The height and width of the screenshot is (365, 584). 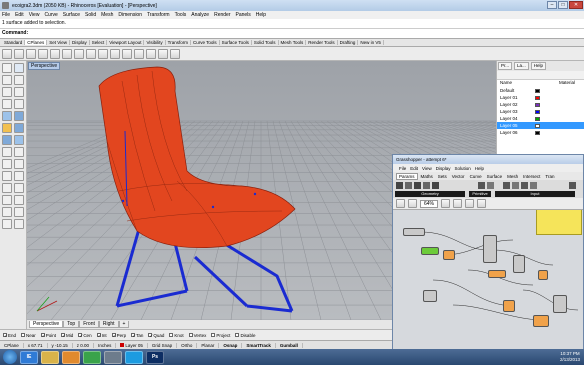 I want to click on tab-surface-tools: Surface Tools, so click(x=236, y=42).